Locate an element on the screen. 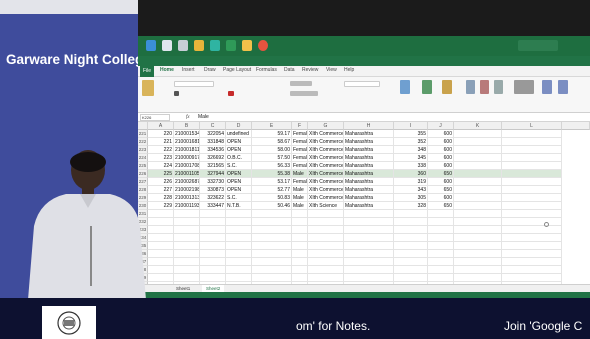 The width and height of the screenshot is (590, 339). tab-review: Review is located at coordinates (310, 70).